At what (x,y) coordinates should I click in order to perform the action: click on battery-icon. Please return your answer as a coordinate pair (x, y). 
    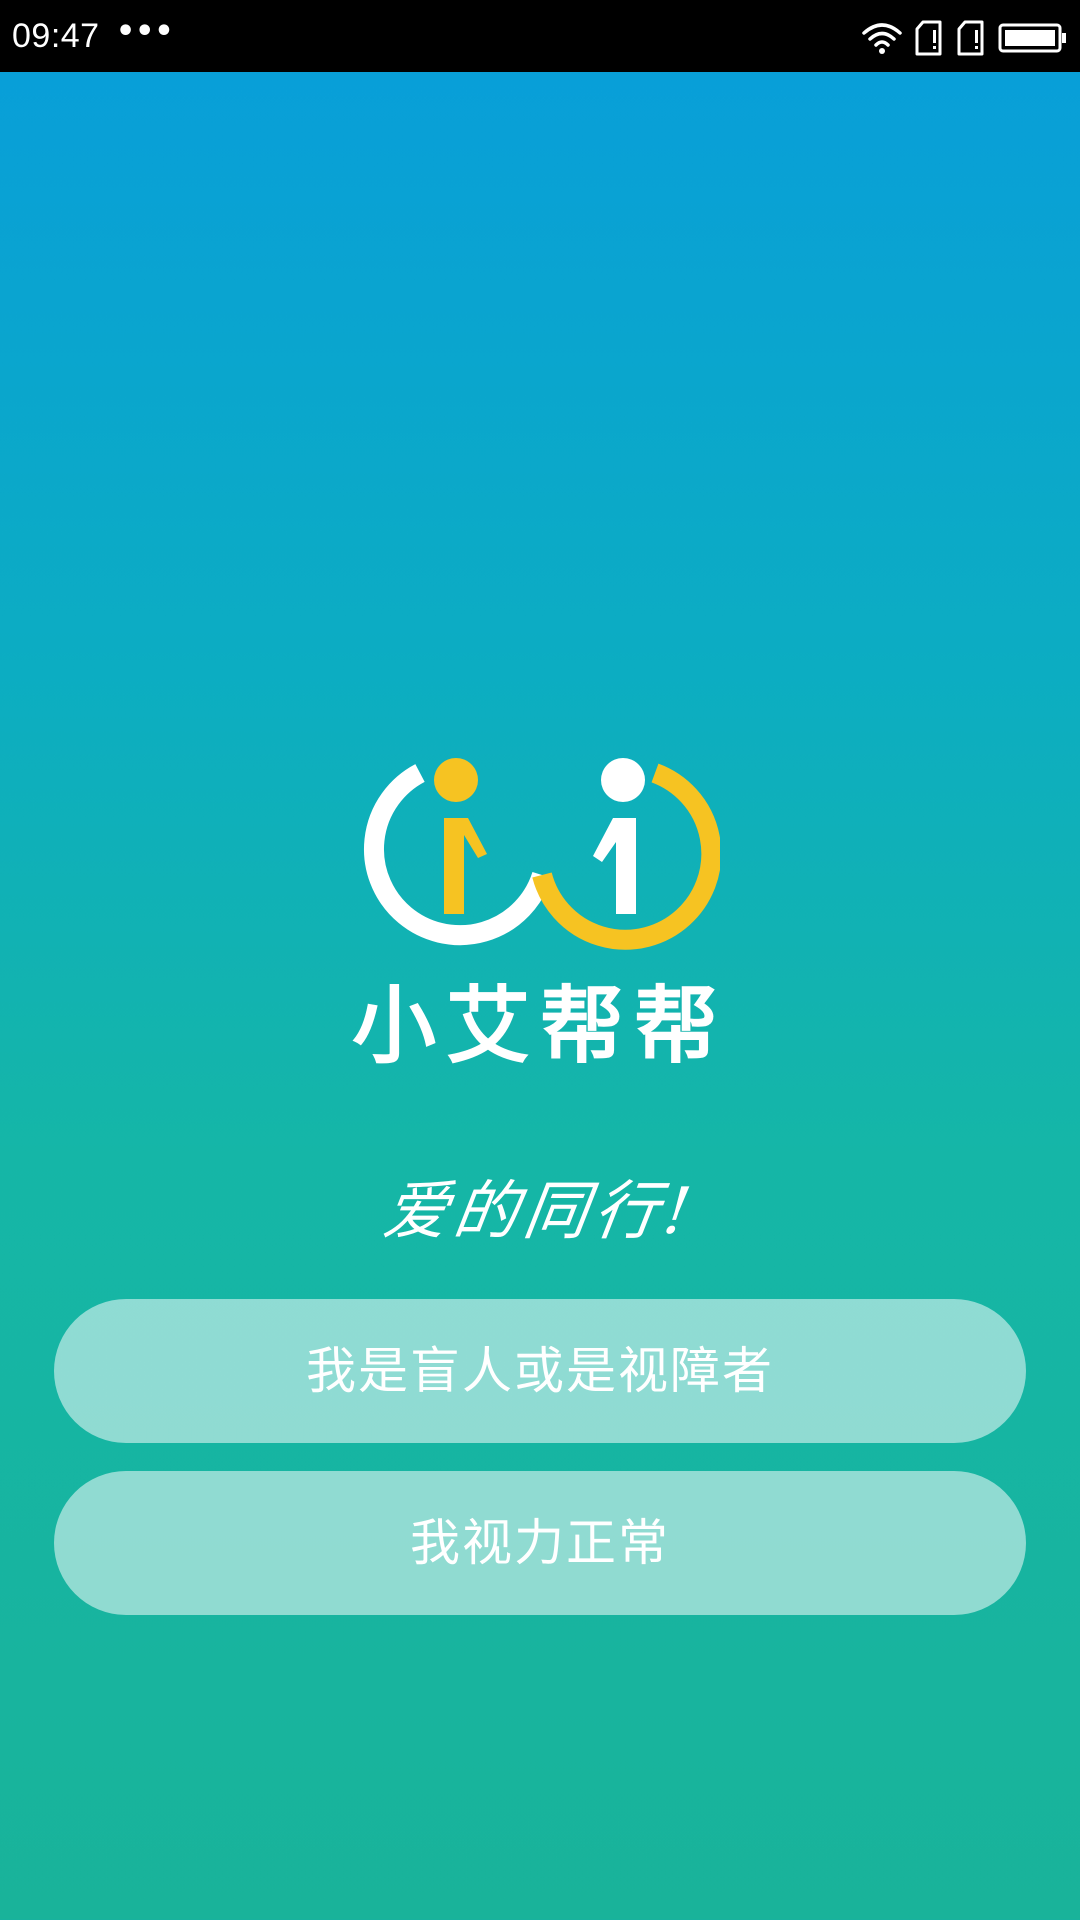
    Looking at the image, I should click on (1033, 38).